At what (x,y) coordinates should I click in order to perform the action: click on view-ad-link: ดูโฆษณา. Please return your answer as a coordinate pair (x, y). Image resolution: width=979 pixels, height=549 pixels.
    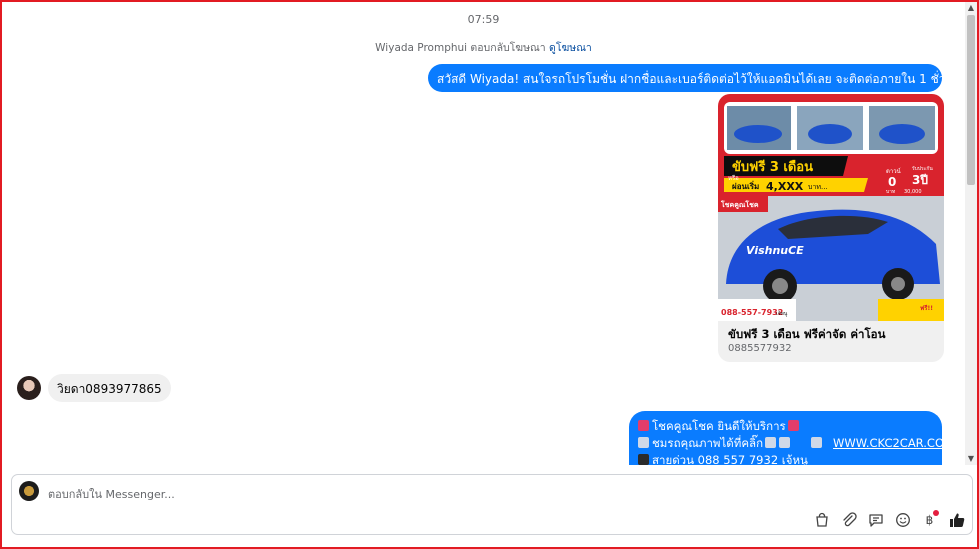
    Looking at the image, I should click on (570, 48).